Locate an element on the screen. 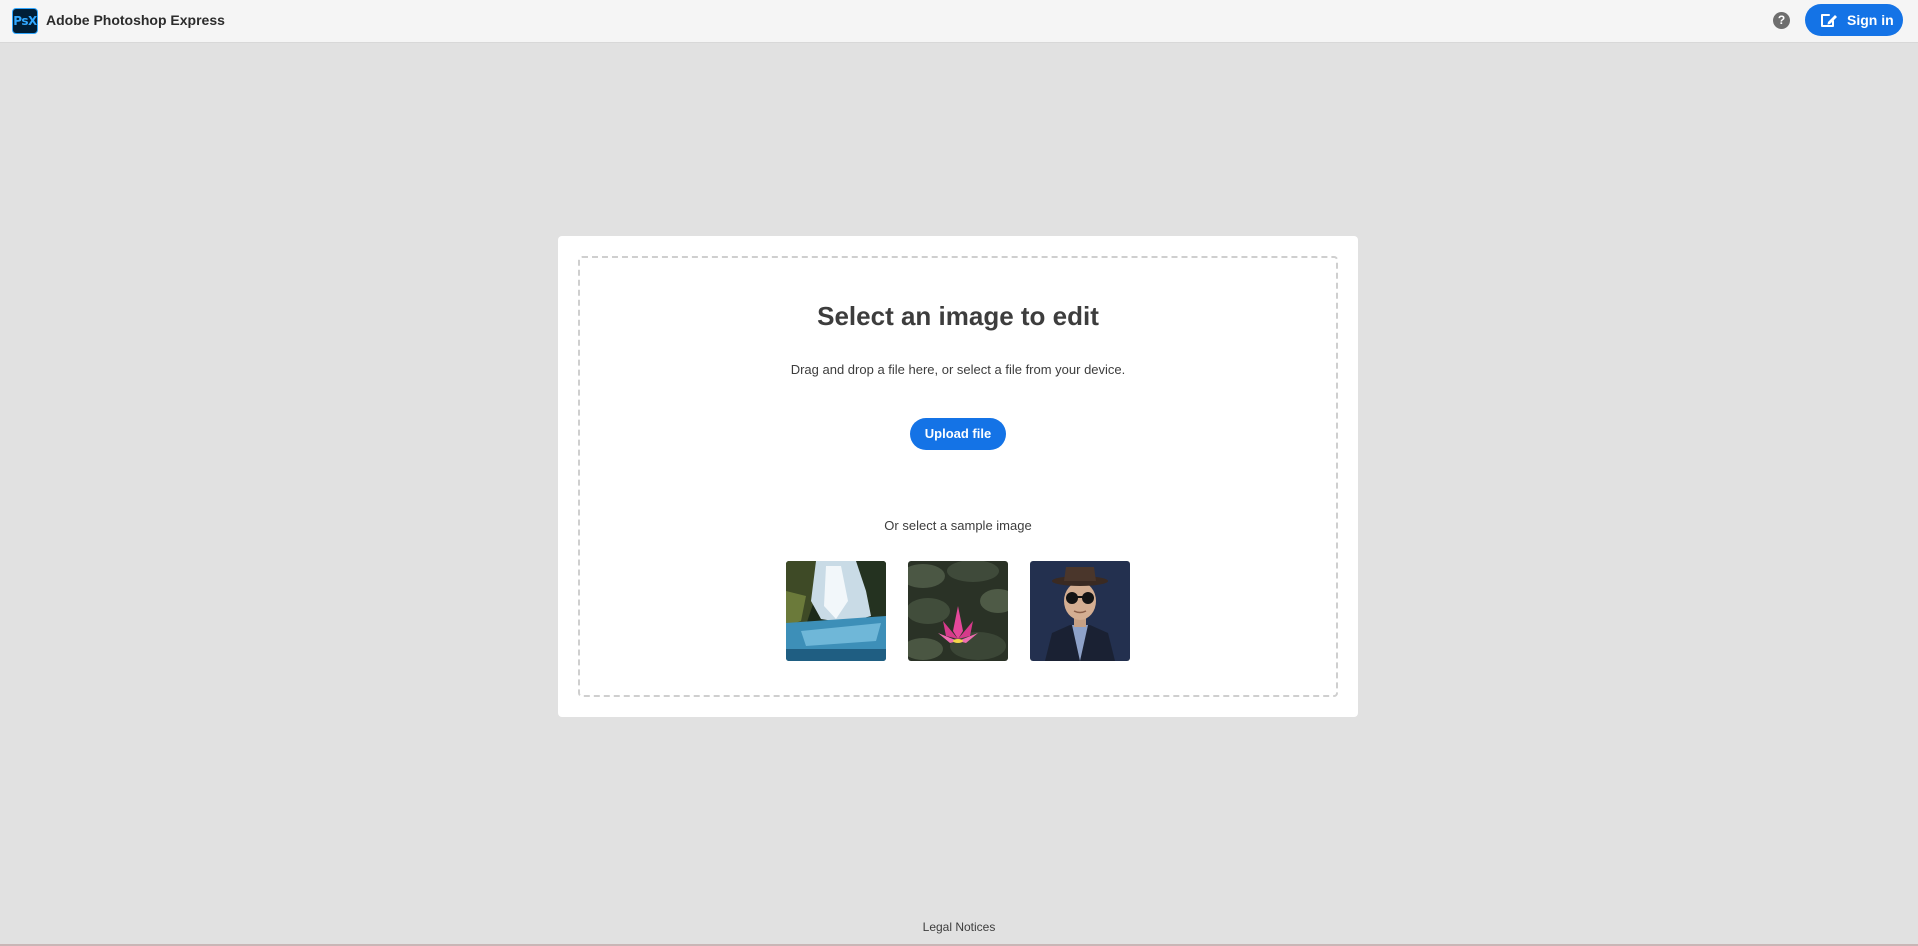  photoshop-express-logo-icon: PsX is located at coordinates (25, 21).